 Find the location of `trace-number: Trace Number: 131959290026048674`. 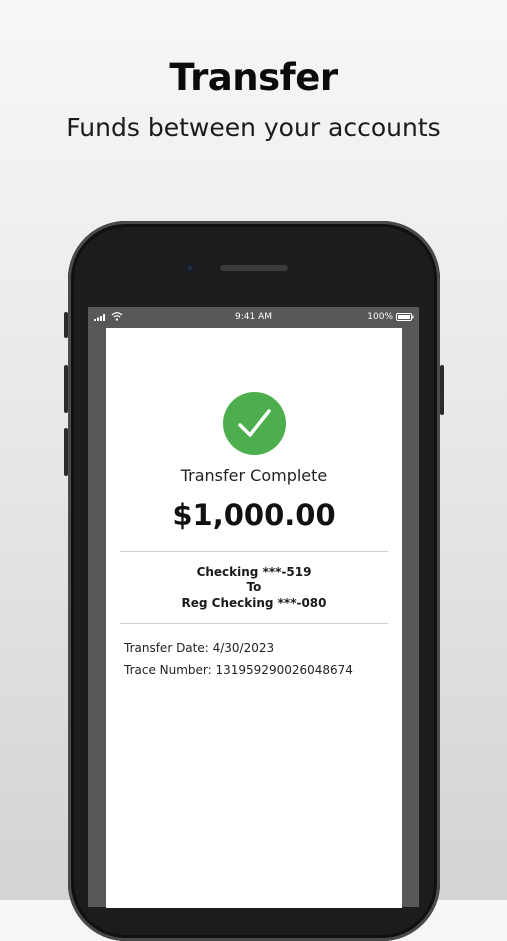

trace-number: Trace Number: 131959290026048674 is located at coordinates (238, 670).